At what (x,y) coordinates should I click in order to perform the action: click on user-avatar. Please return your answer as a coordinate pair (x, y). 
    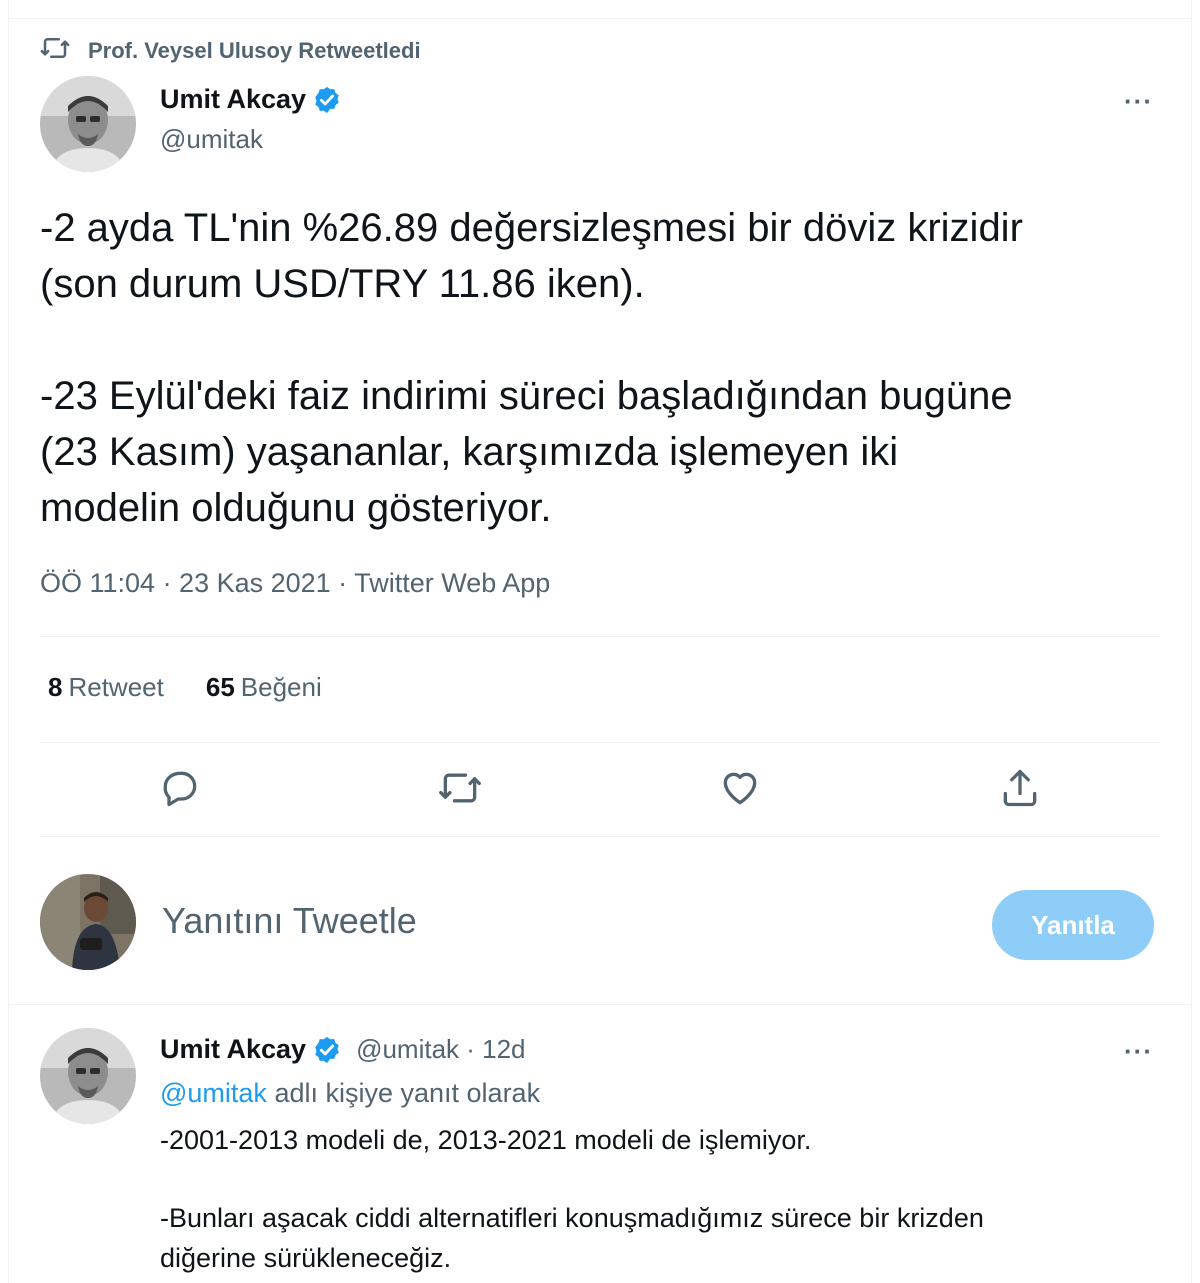
    Looking at the image, I should click on (88, 922).